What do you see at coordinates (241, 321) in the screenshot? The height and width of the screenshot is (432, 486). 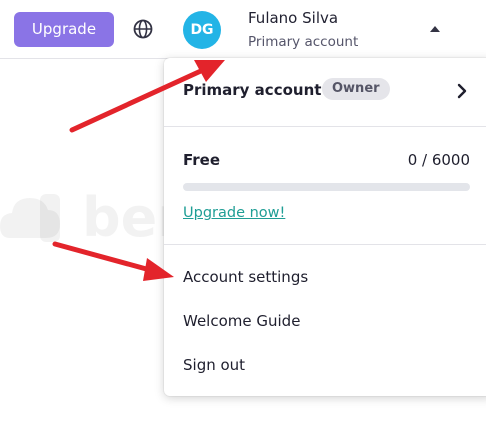 I see `menu-item-welcome-guide: Welcome Guide` at bounding box center [241, 321].